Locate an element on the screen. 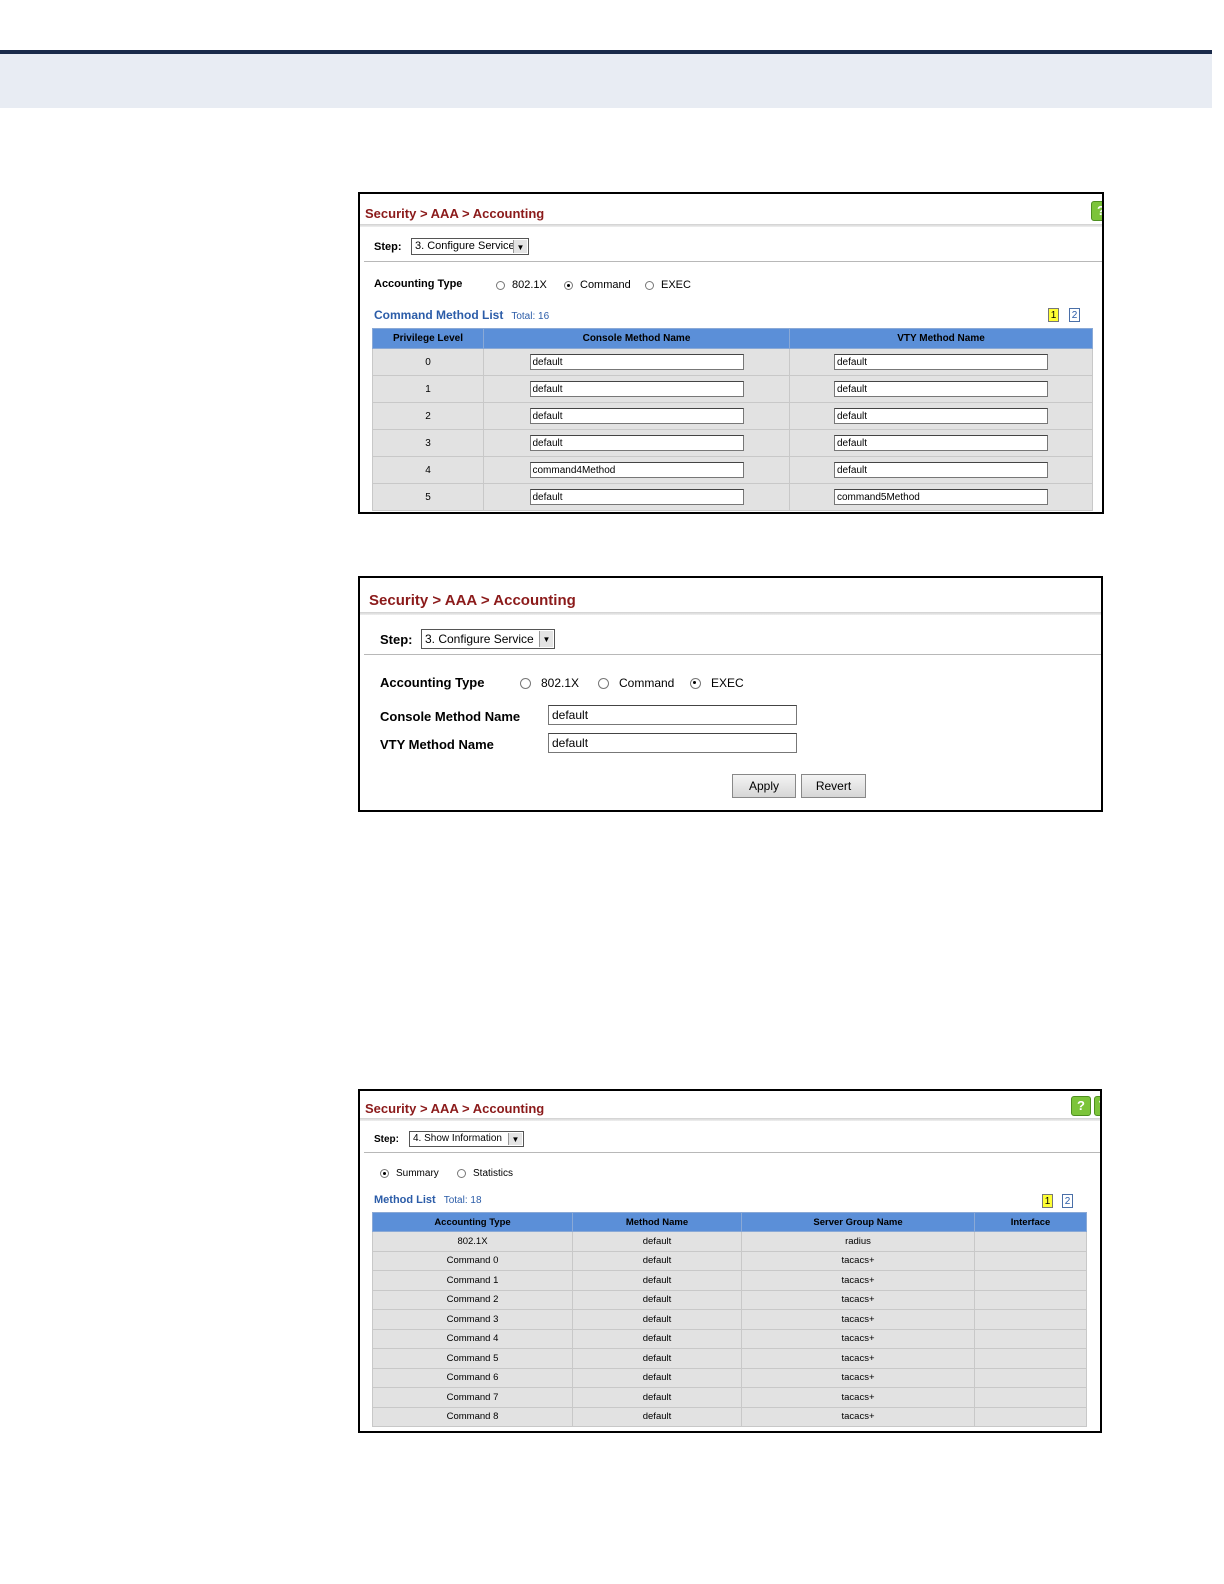  radio-summary: Summary is located at coordinates (409, 1173).